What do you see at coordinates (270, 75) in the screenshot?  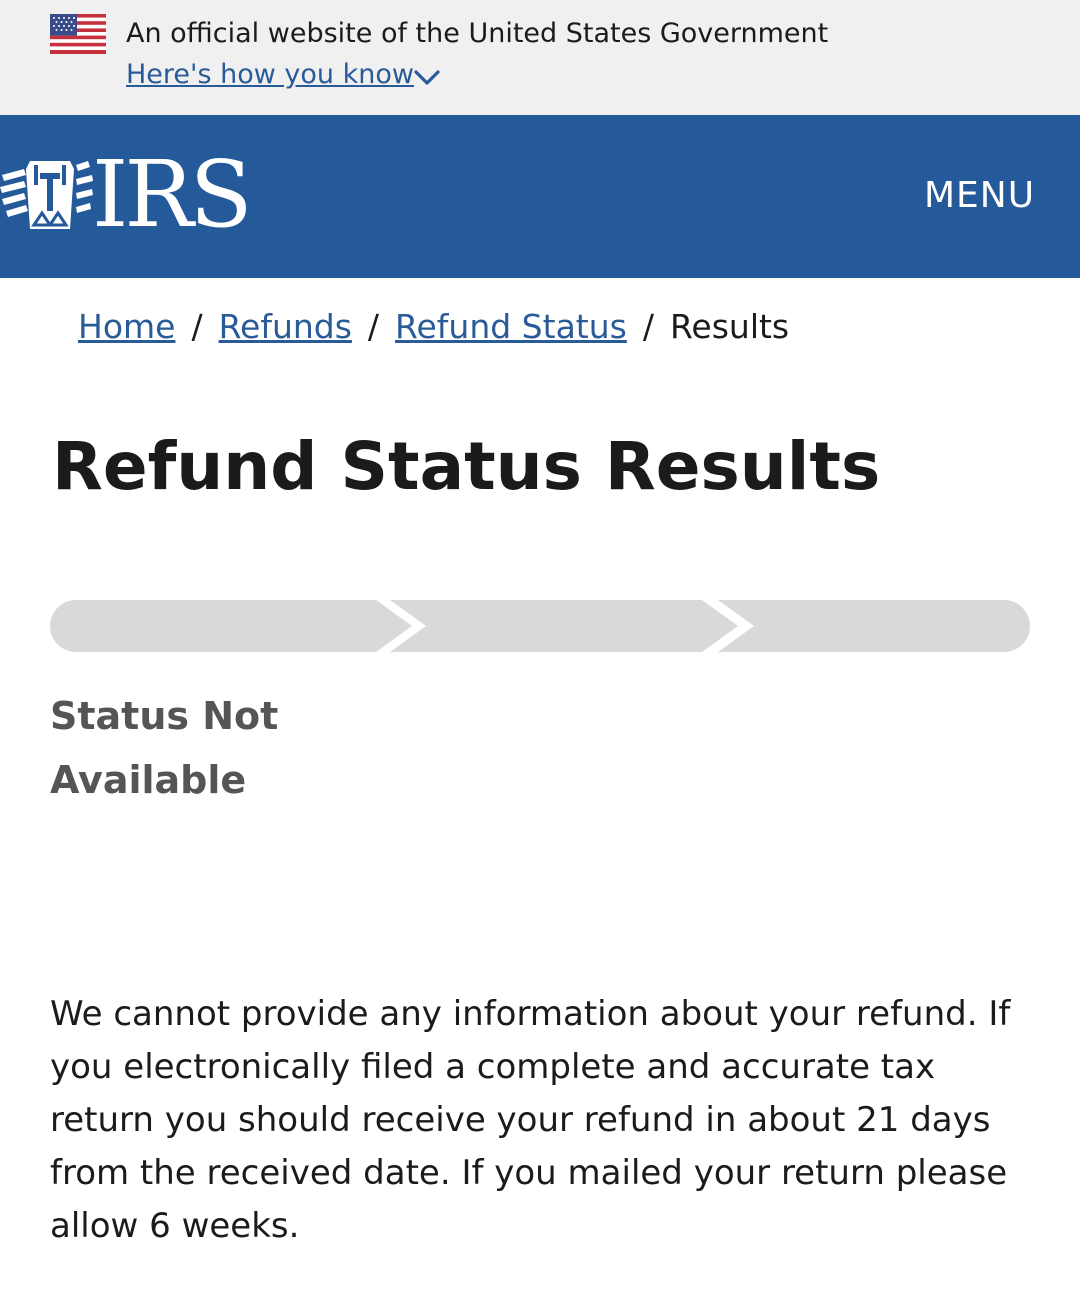 I see `heres-how-you-know-link: Here's how you know` at bounding box center [270, 75].